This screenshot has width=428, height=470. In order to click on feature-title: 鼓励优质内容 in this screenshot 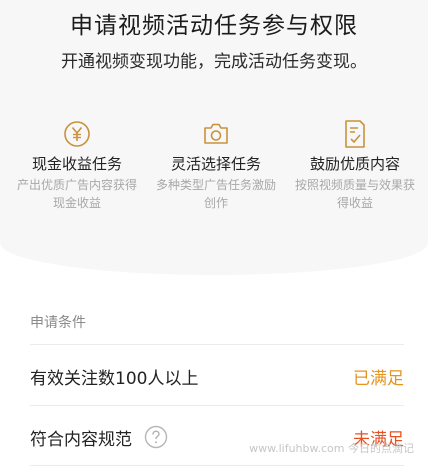, I will do `click(354, 164)`.